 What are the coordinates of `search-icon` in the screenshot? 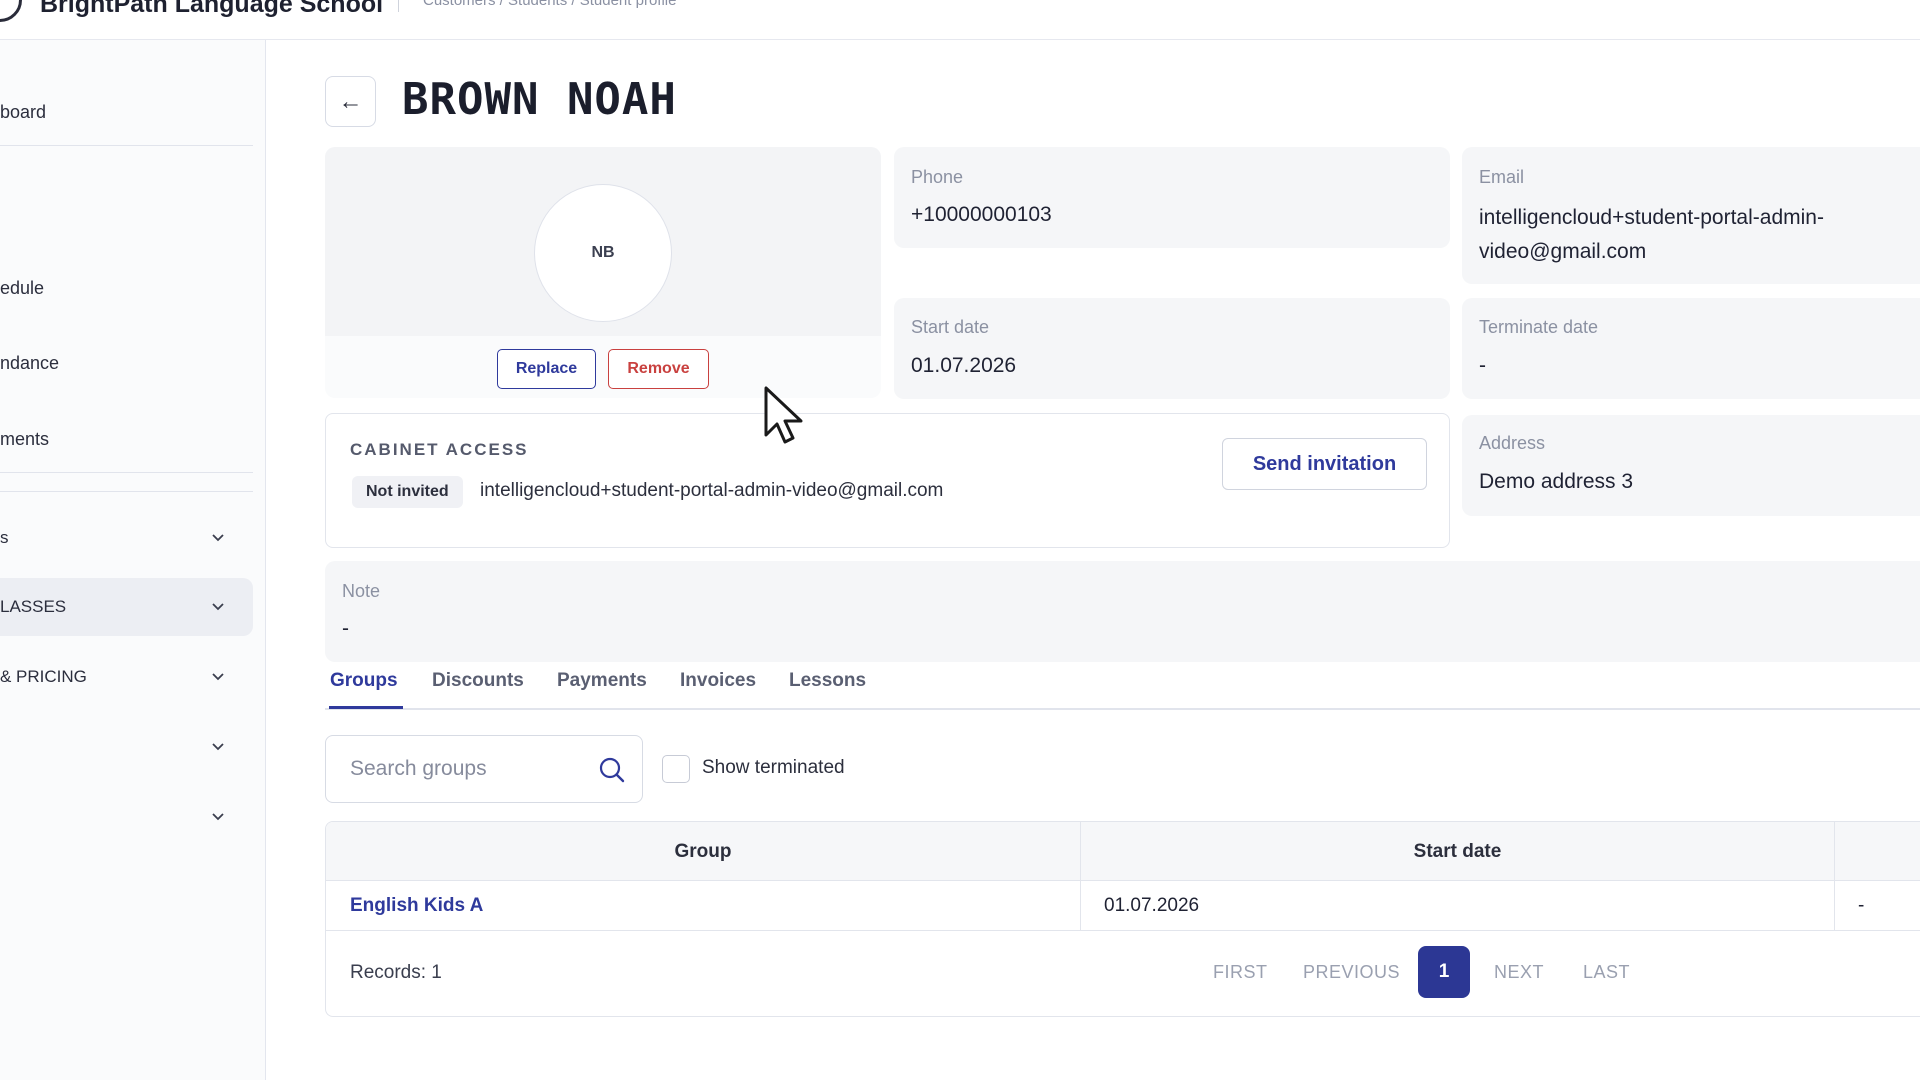 It's located at (612, 770).